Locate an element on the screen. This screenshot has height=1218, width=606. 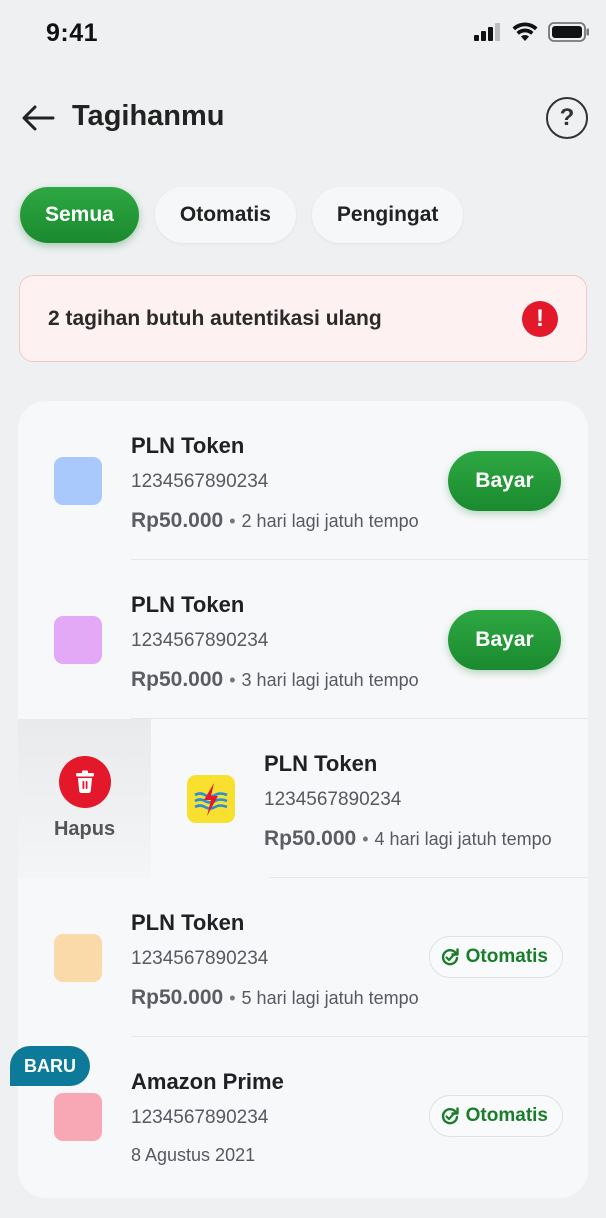
filter-tabs: Semua Otomatis Pengingat is located at coordinates (242, 215).